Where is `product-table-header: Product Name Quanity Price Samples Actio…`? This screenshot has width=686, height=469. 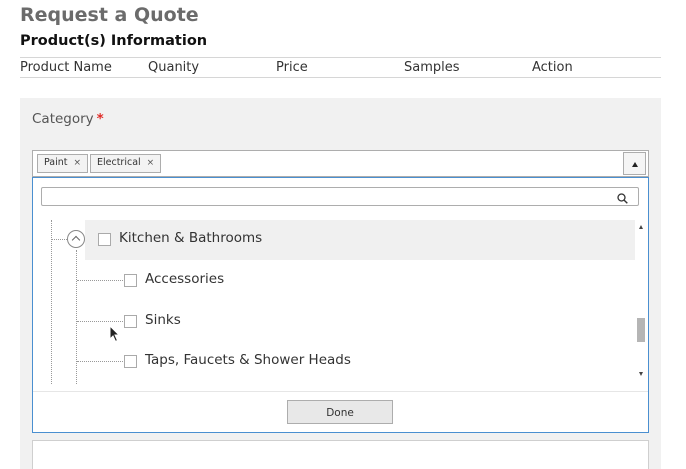 product-table-header: Product Name Quanity Price Samples Actio… is located at coordinates (340, 67).